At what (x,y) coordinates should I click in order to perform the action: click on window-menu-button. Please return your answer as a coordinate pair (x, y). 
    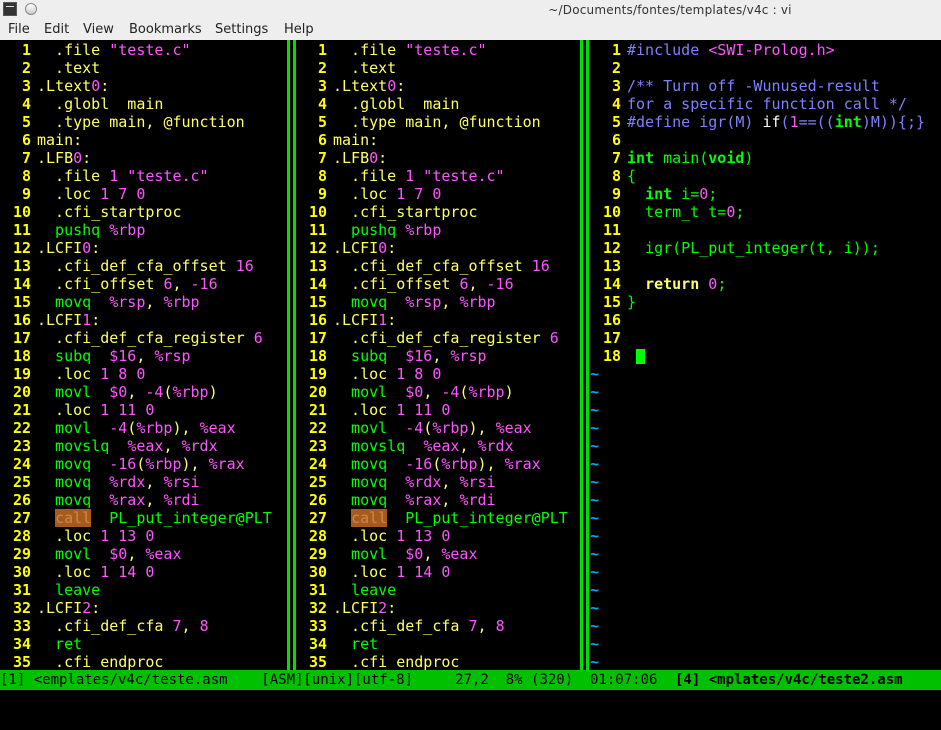
    Looking at the image, I should click on (31, 9).